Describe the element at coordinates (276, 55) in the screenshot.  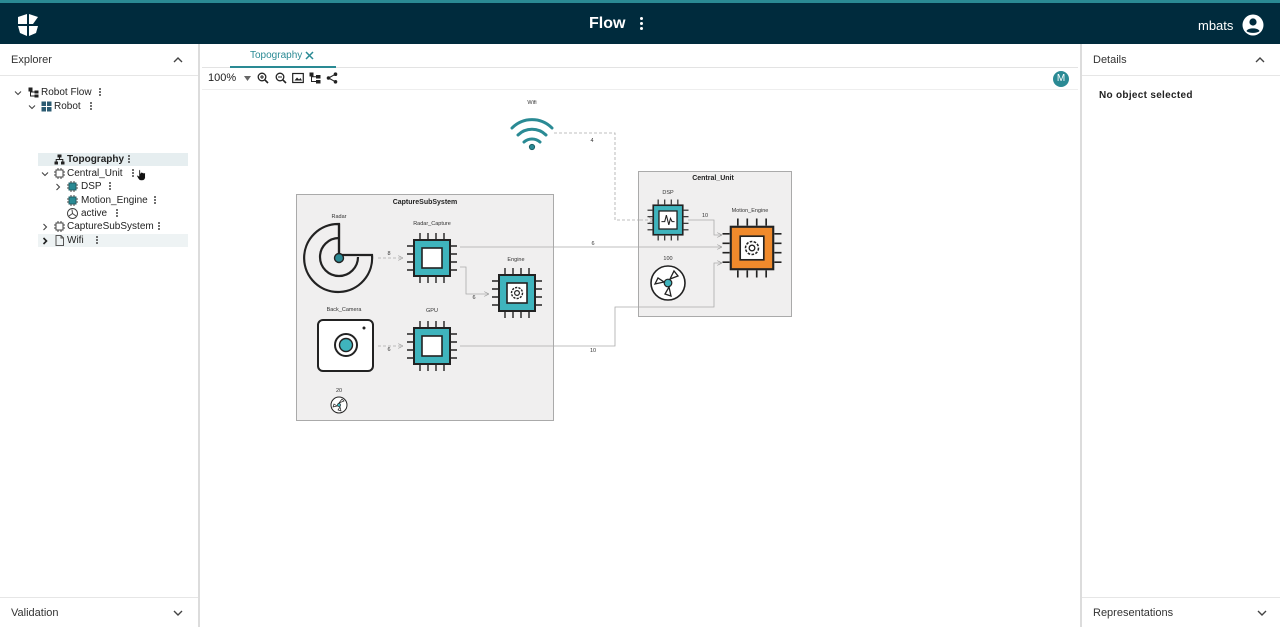
I see `tab-label: Topography` at that location.